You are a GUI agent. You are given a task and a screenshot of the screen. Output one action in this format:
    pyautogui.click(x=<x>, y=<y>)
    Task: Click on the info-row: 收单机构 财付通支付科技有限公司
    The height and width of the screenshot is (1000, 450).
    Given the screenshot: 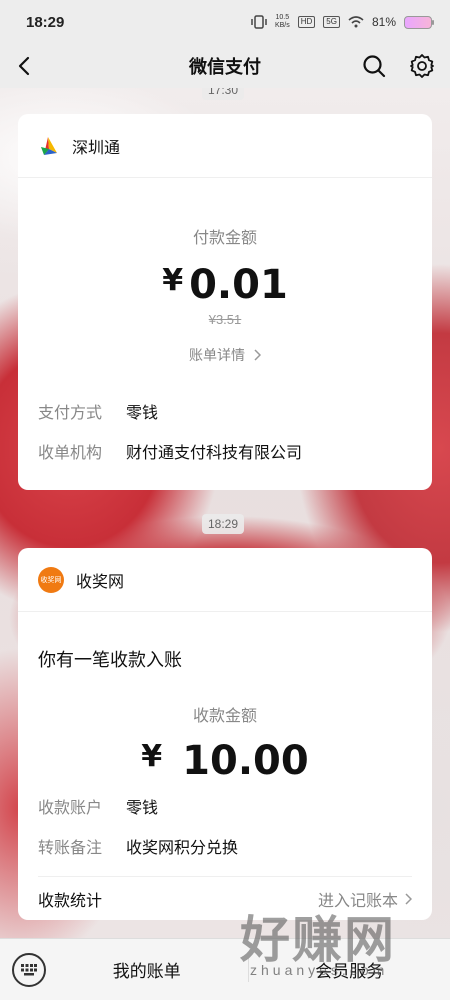 What is the action you would take?
    pyautogui.click(x=225, y=451)
    